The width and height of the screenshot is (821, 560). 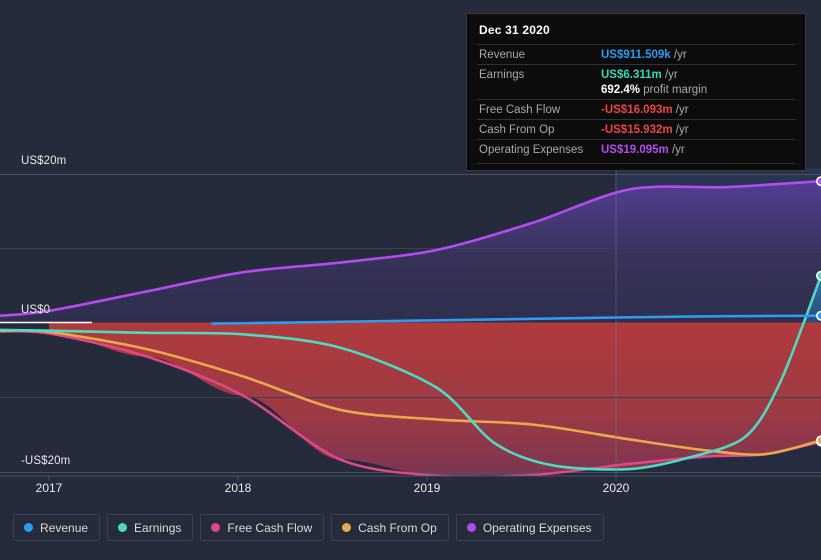 I want to click on tooltip-value-number: -US$16.093m, so click(x=637, y=110).